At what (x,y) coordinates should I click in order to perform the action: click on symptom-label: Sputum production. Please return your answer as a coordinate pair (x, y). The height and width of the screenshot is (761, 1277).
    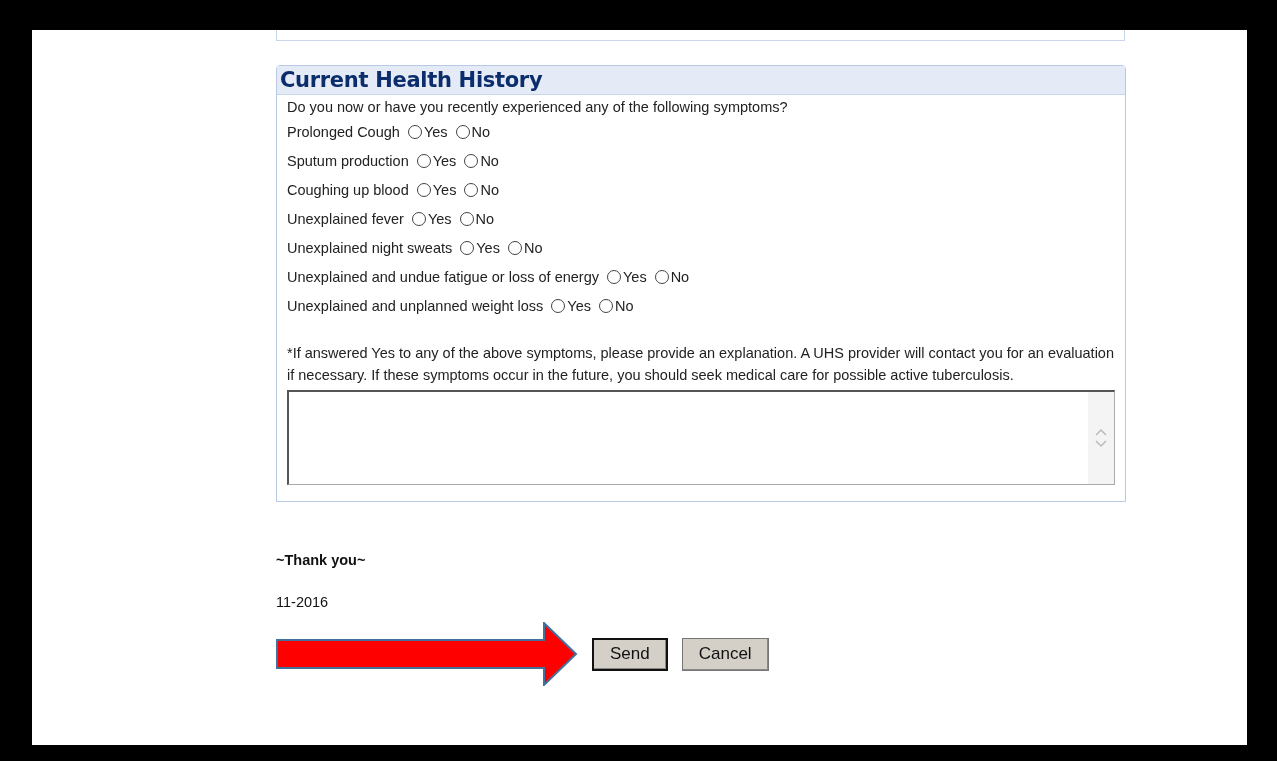
    Looking at the image, I should click on (348, 160).